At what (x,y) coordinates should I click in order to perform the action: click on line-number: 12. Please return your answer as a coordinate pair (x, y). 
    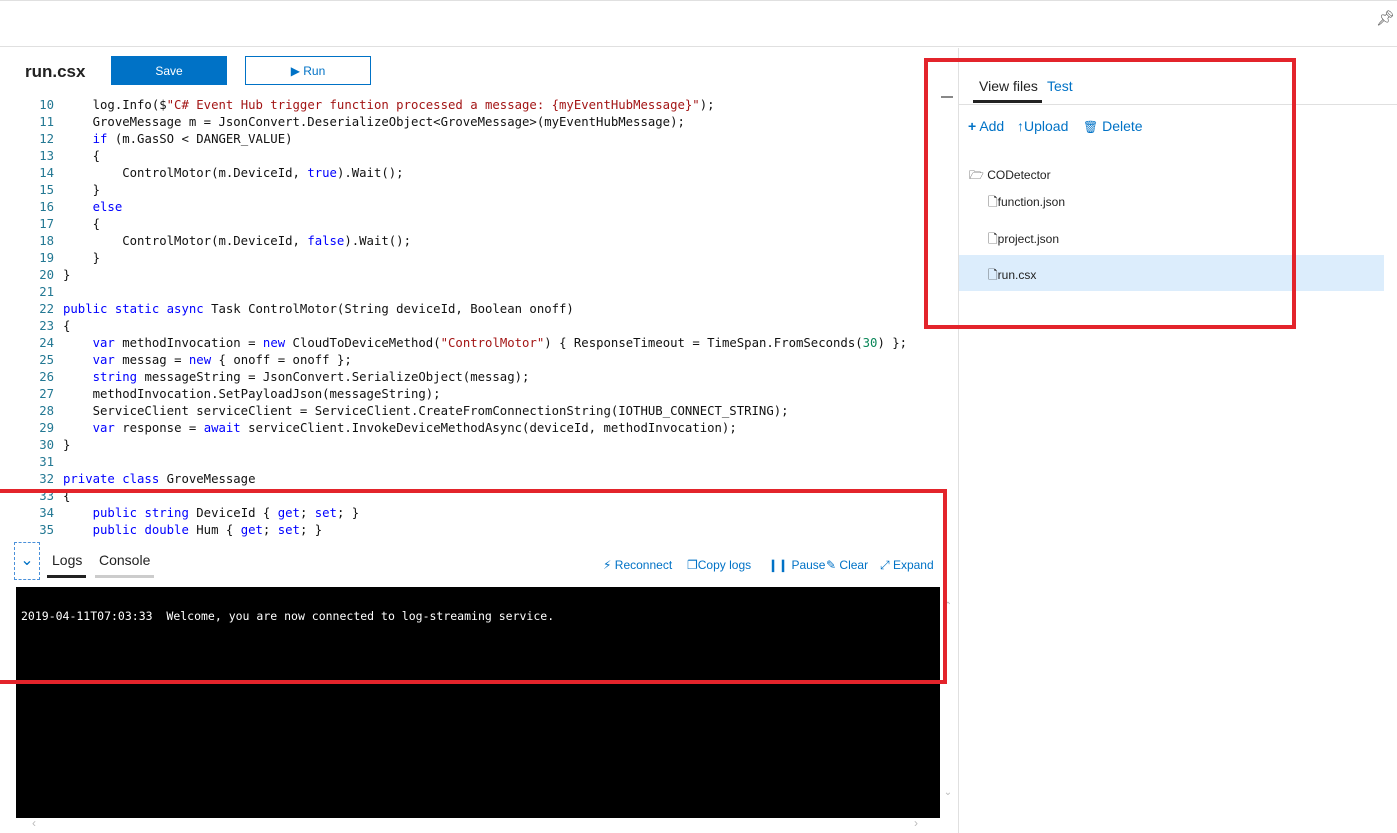
    Looking at the image, I should click on (46, 139).